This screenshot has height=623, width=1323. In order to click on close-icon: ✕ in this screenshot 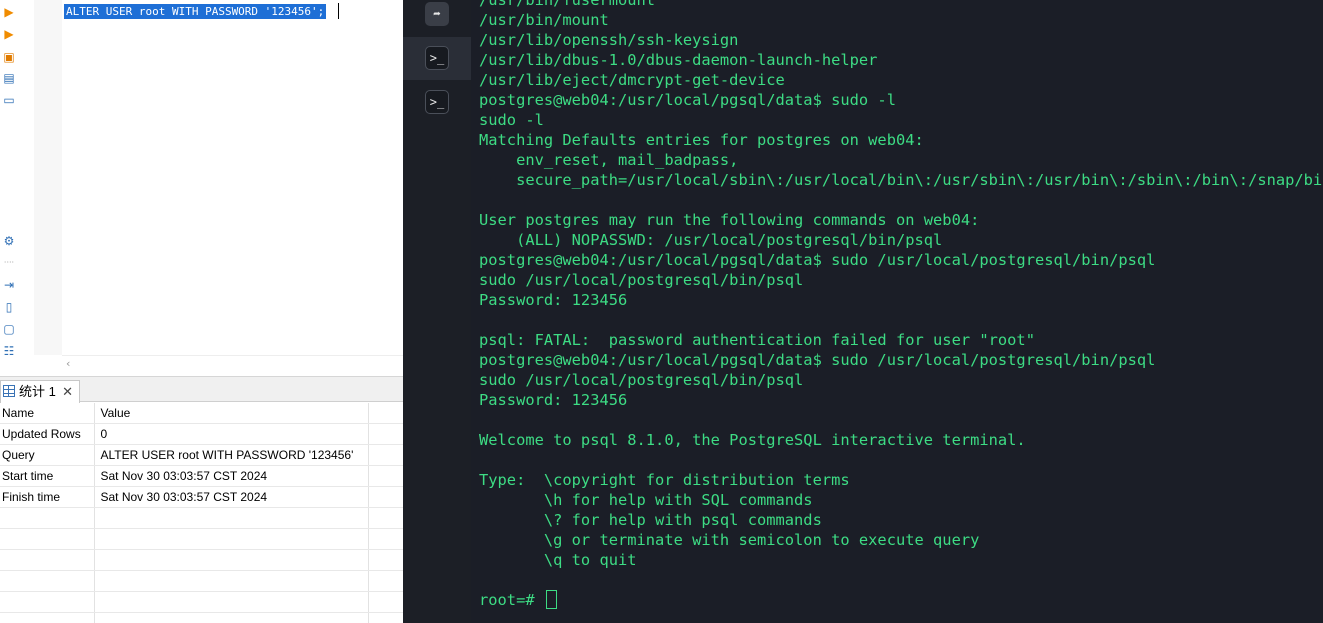, I will do `click(67, 391)`.